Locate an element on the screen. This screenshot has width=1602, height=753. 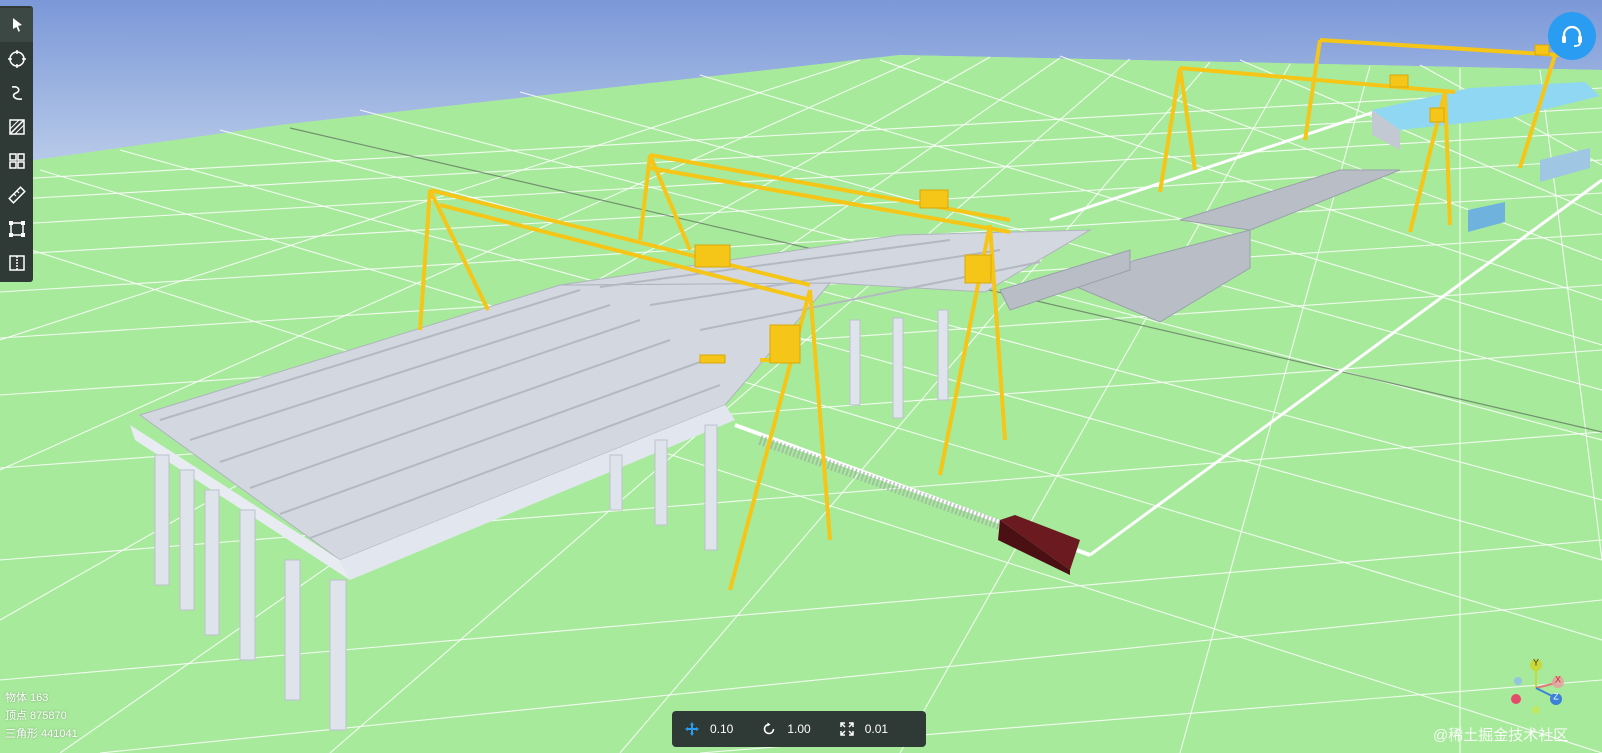
zoom-speed-control: 0.01 is located at coordinates (863, 729).